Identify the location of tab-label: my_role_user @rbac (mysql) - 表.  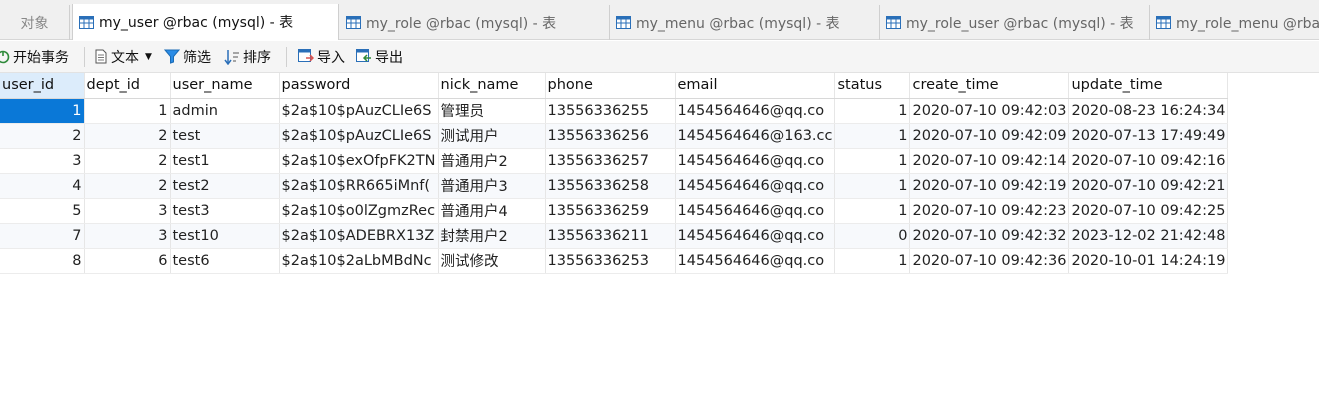
(1020, 23).